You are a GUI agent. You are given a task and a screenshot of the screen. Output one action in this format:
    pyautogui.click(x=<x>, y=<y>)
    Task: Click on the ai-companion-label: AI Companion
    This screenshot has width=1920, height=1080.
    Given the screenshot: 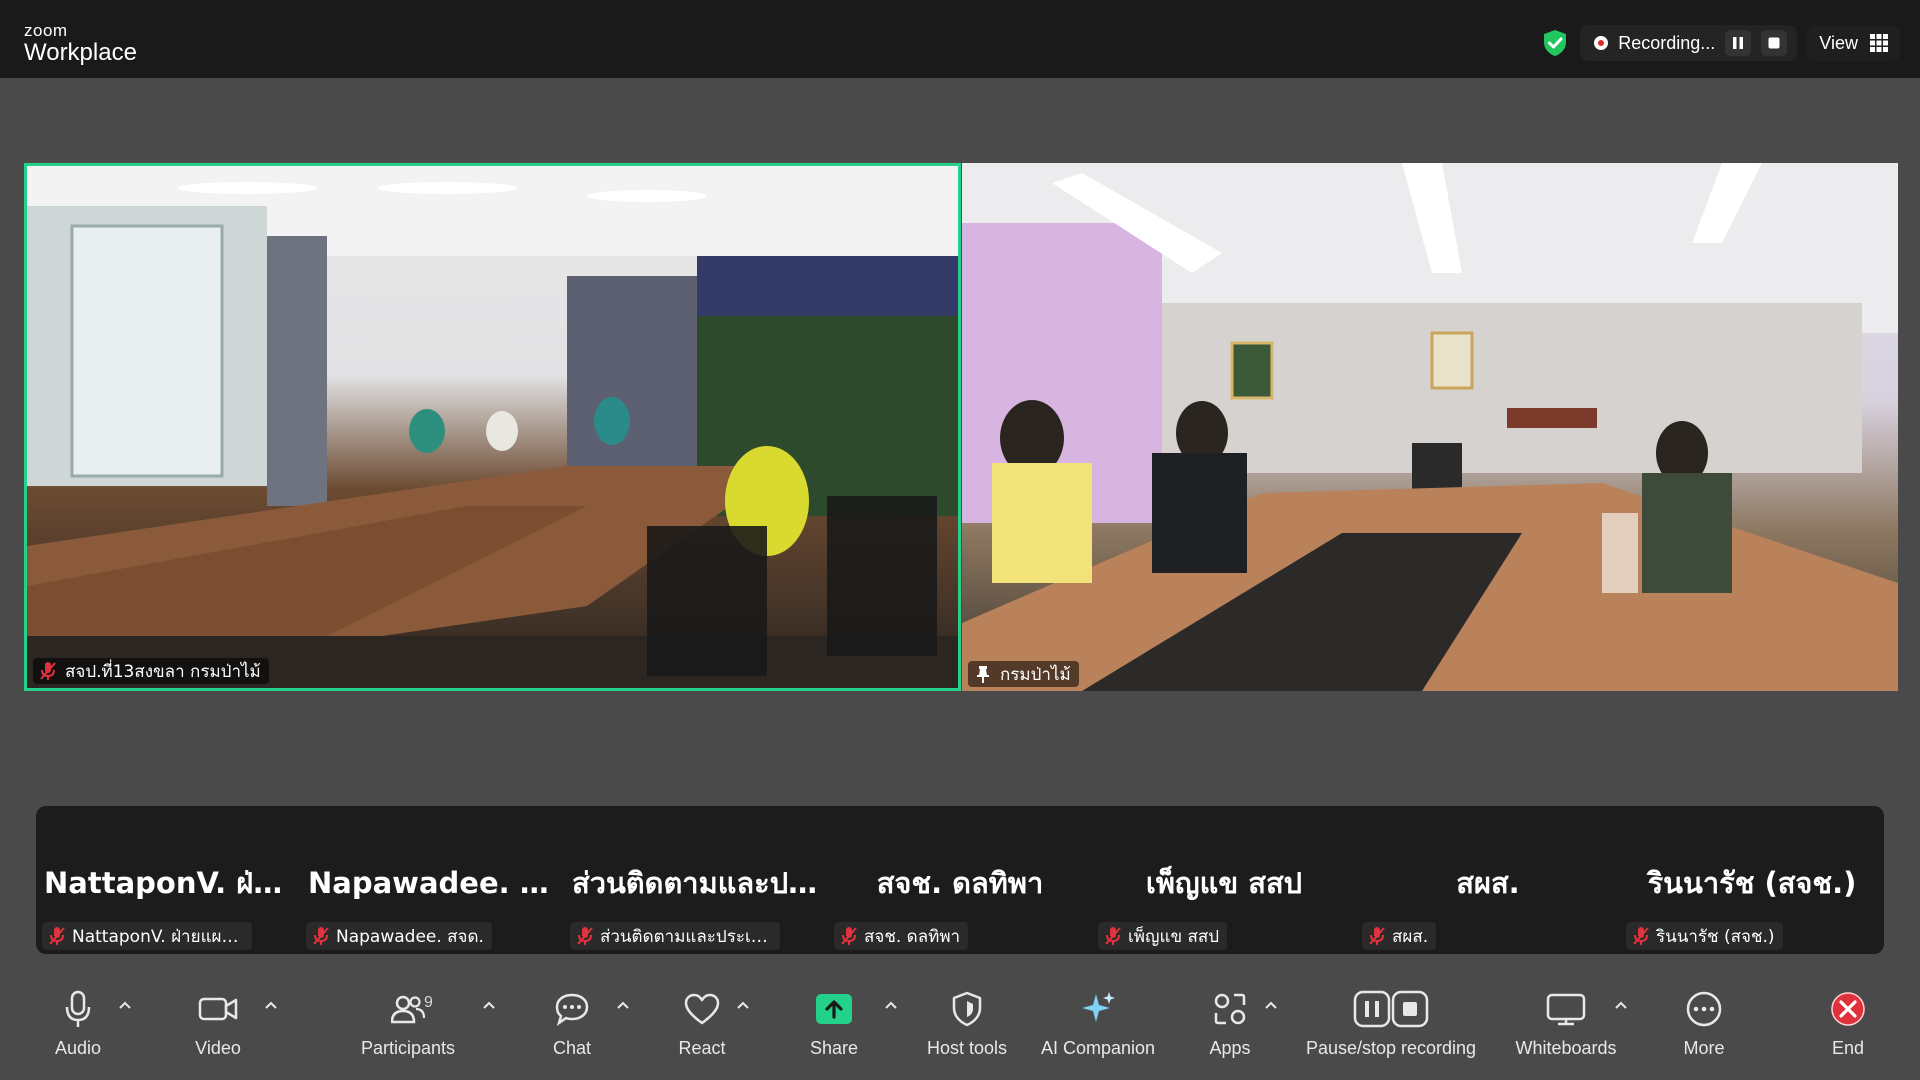 What is the action you would take?
    pyautogui.click(x=1098, y=1048)
    